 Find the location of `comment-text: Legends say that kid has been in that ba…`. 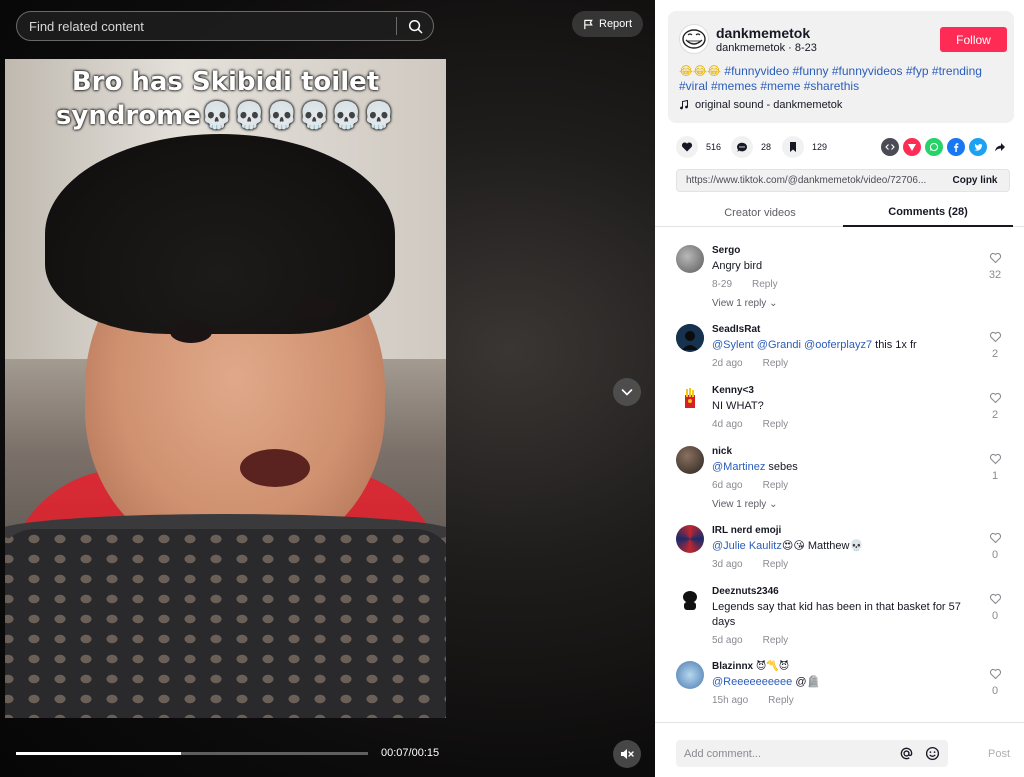

comment-text: Legends say that kid has been in that ba… is located at coordinates (847, 615).